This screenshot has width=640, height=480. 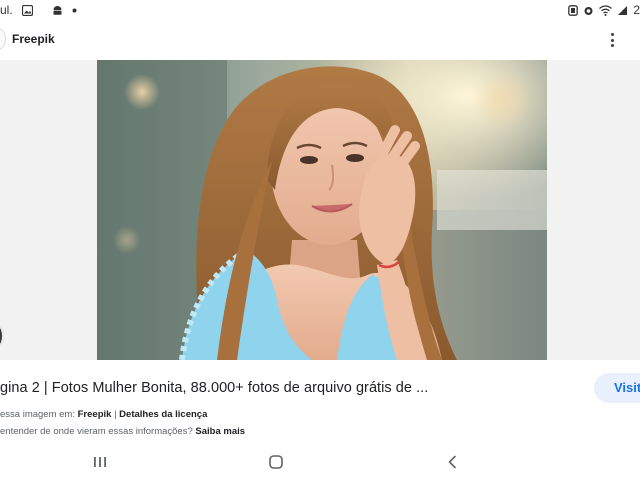 I want to click on source-prefix: essa imagem em:, so click(x=37, y=414).